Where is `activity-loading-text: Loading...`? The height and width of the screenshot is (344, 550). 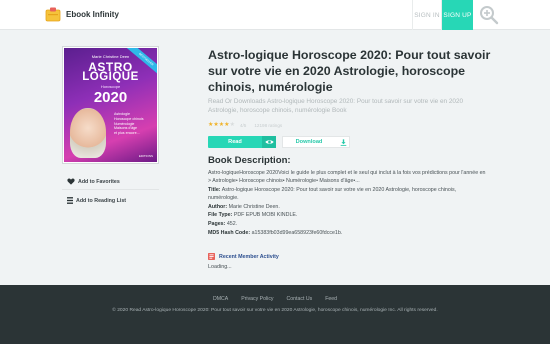 activity-loading-text: Loading... is located at coordinates (220, 267).